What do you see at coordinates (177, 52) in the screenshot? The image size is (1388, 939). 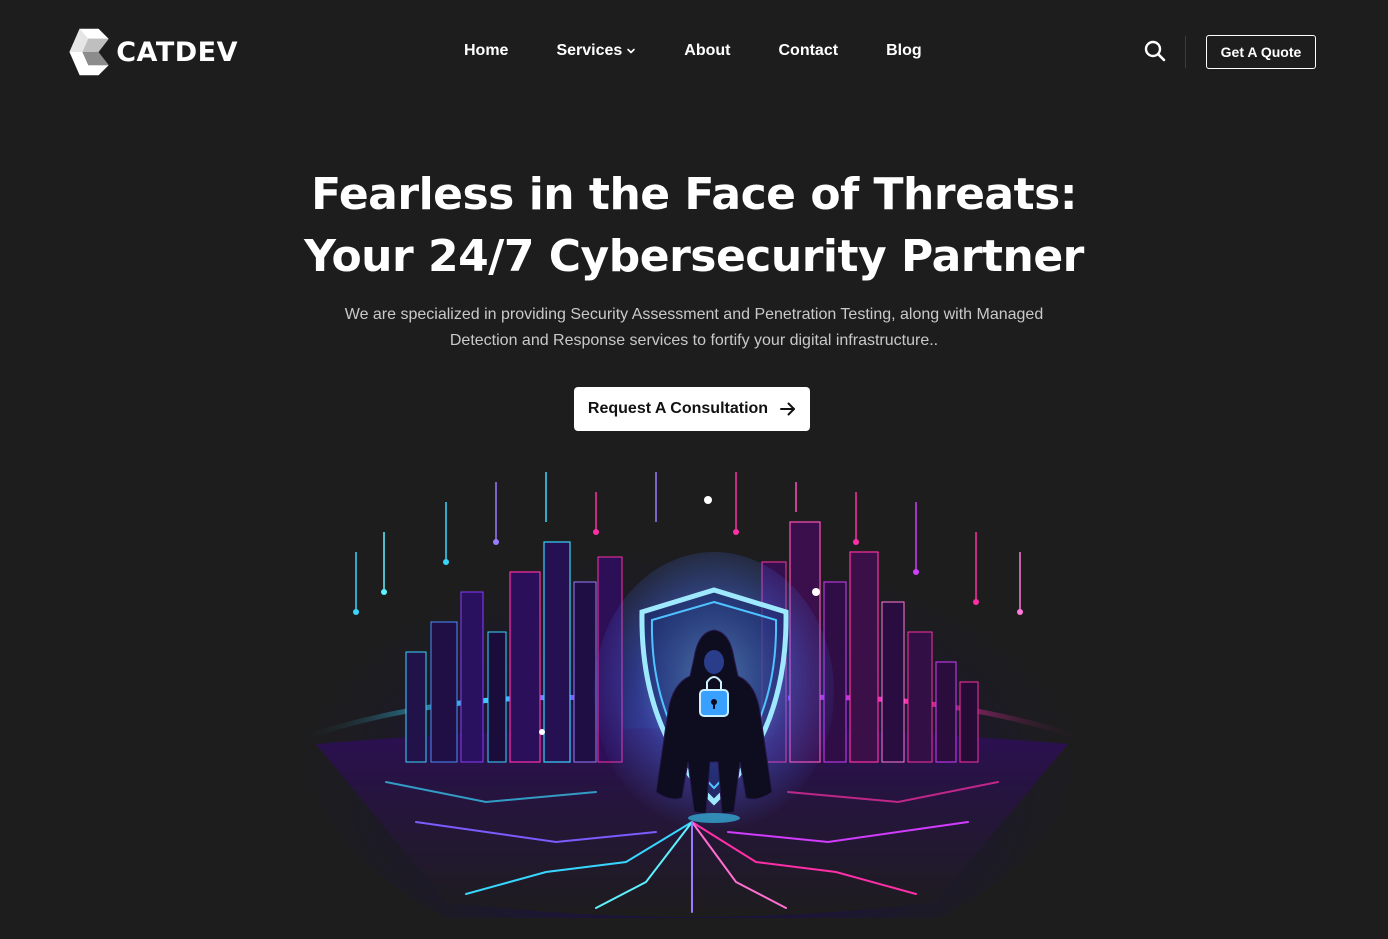 I see `brand-name: CATDEV` at bounding box center [177, 52].